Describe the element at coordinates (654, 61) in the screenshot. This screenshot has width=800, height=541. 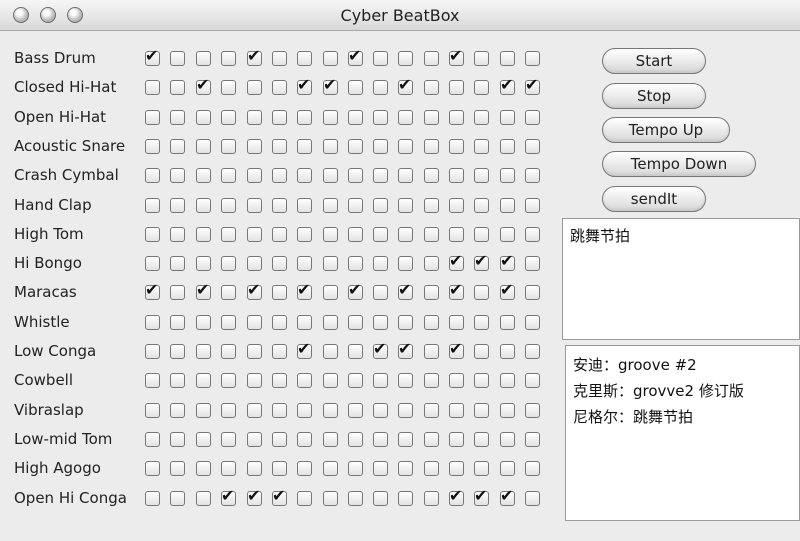
I see `start-button: Start` at that location.